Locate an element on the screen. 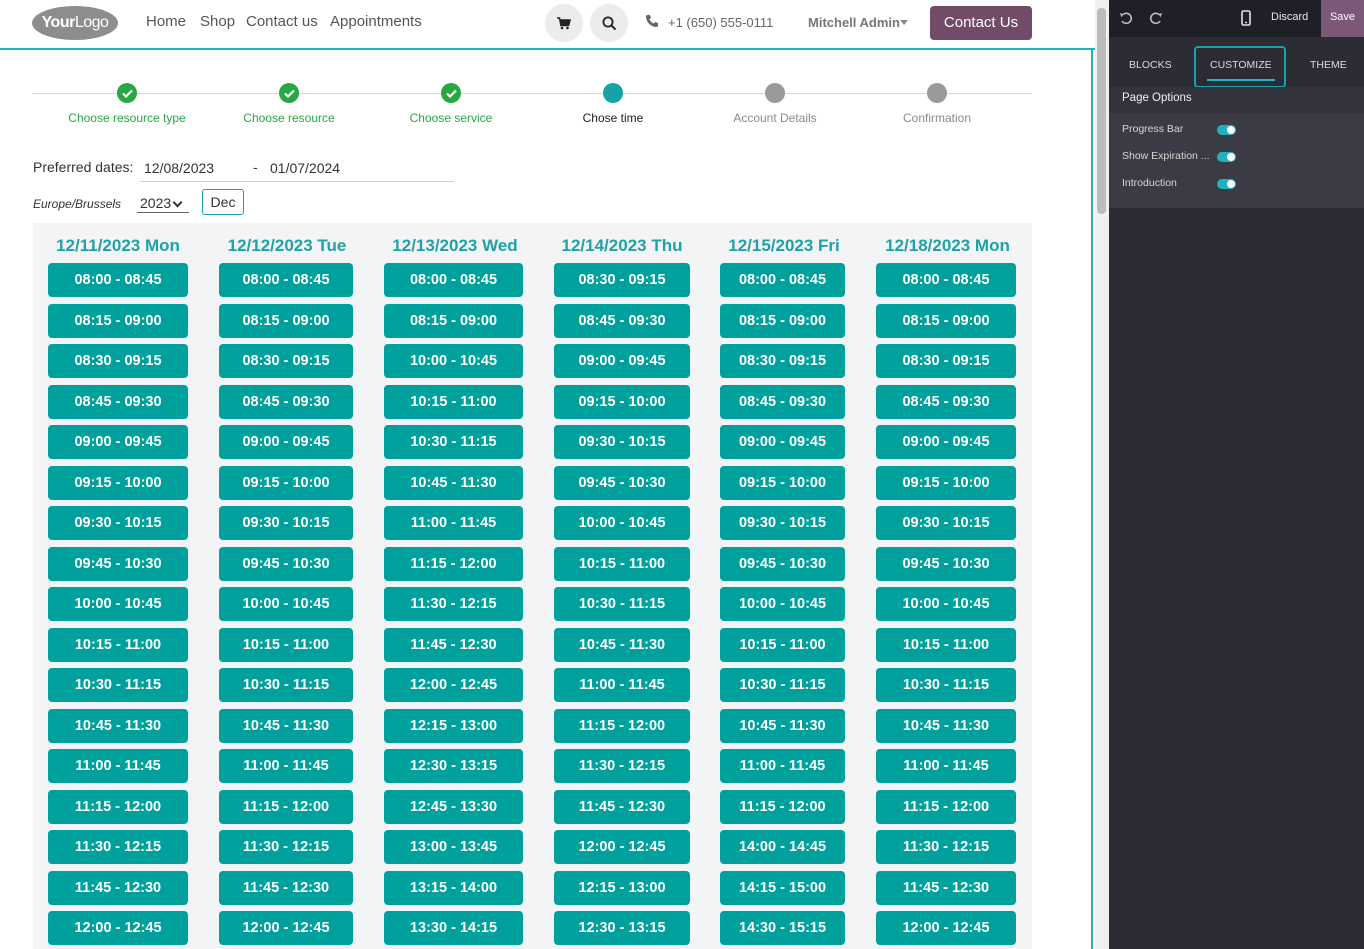  redo-icon is located at coordinates (1156, 18).